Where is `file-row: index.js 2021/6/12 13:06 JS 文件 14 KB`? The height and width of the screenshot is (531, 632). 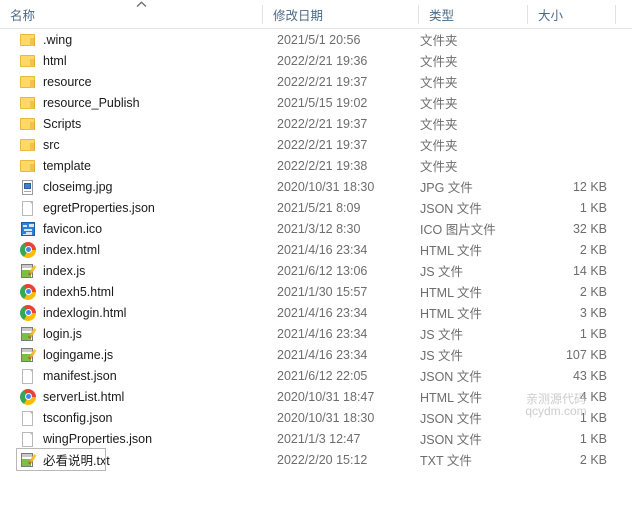
file-row: index.js 2021/6/12 13:06 JS 文件 14 KB is located at coordinates (316, 270).